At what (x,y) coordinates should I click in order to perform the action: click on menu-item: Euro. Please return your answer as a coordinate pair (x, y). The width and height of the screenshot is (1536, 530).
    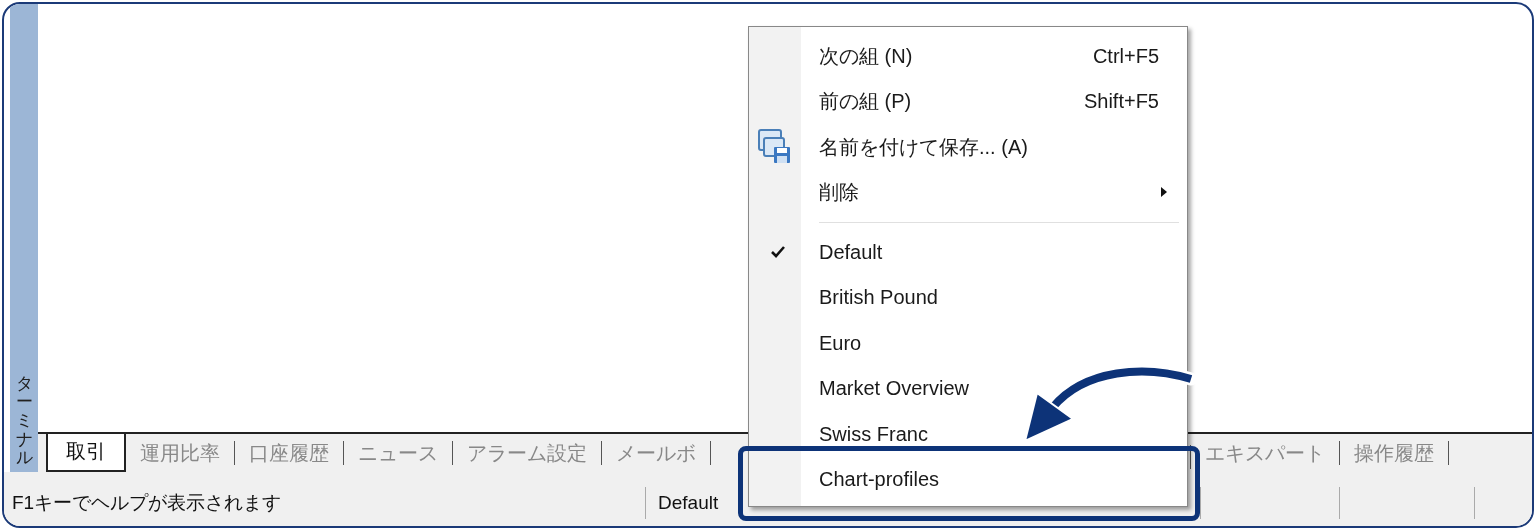
    Looking at the image, I should click on (968, 343).